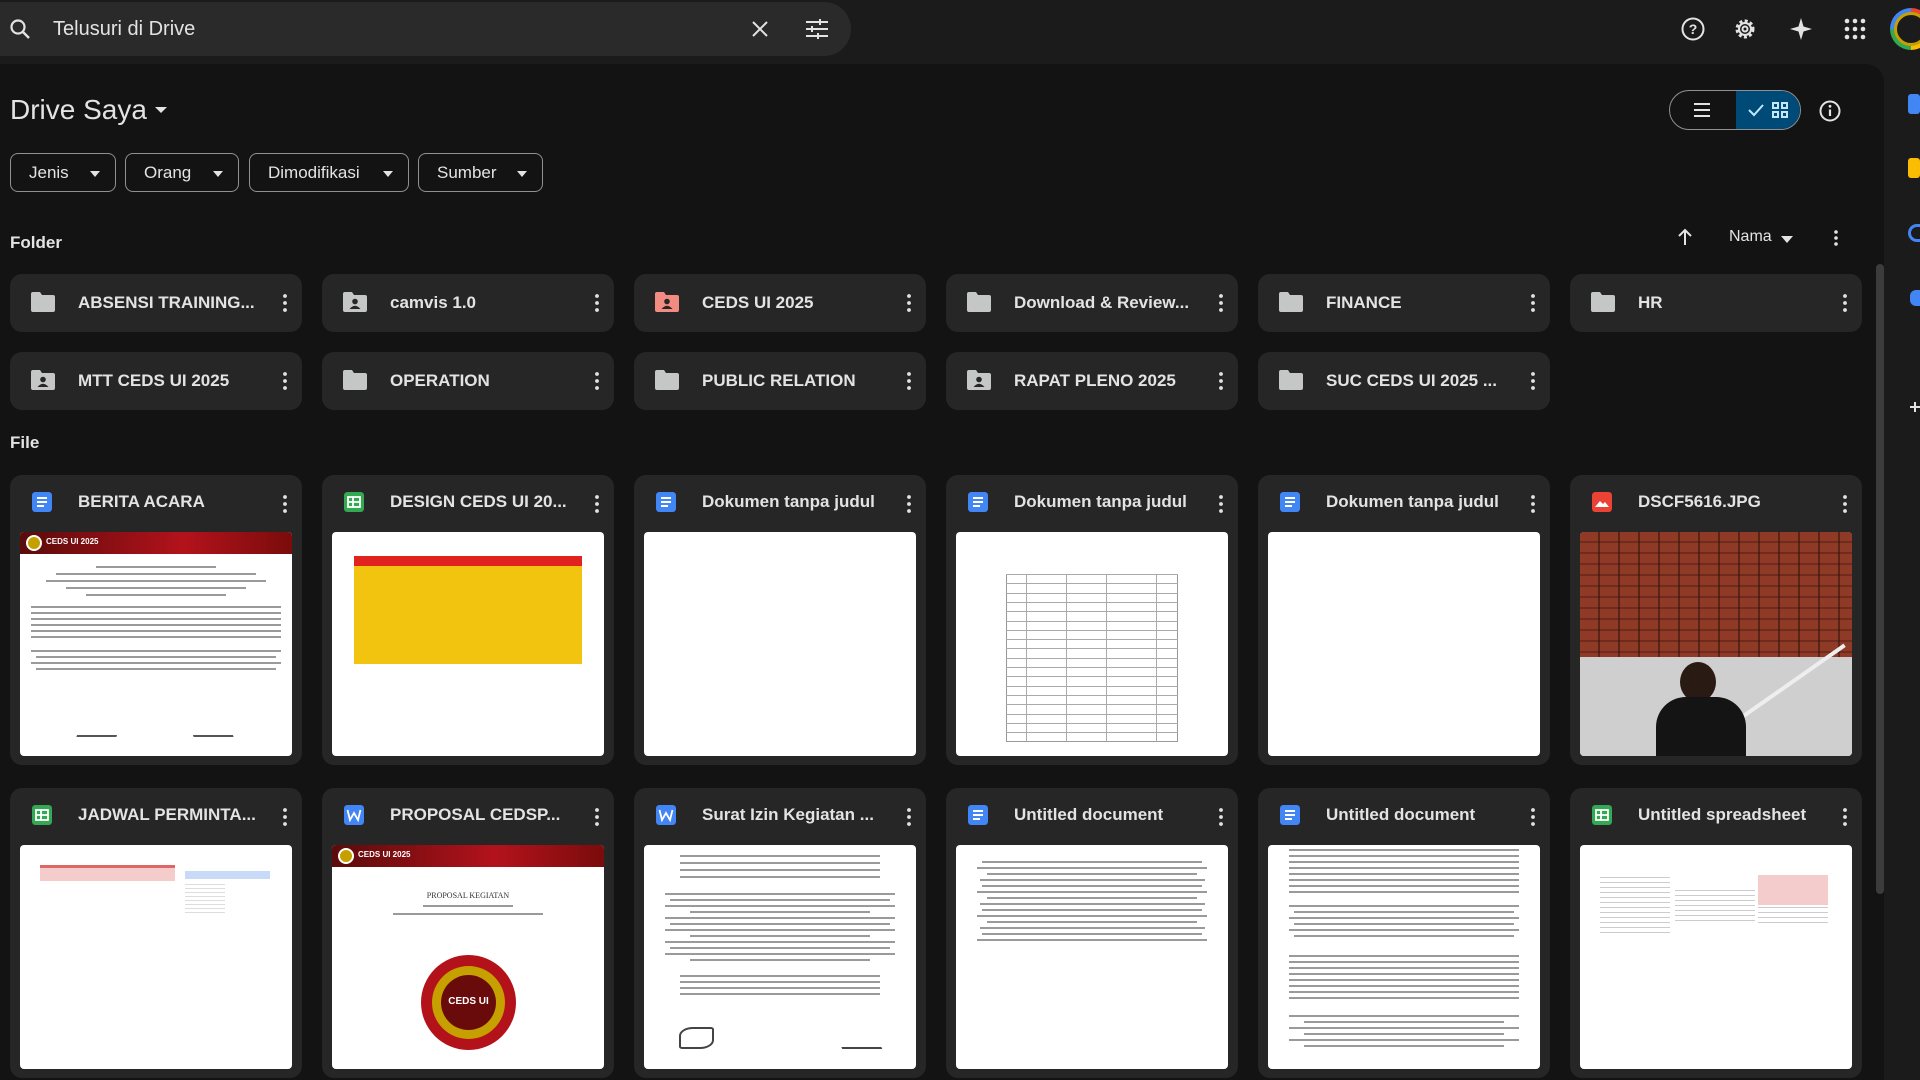 This screenshot has width=1920, height=1080. Describe the element at coordinates (666, 502) in the screenshot. I see `docs-icon` at that location.